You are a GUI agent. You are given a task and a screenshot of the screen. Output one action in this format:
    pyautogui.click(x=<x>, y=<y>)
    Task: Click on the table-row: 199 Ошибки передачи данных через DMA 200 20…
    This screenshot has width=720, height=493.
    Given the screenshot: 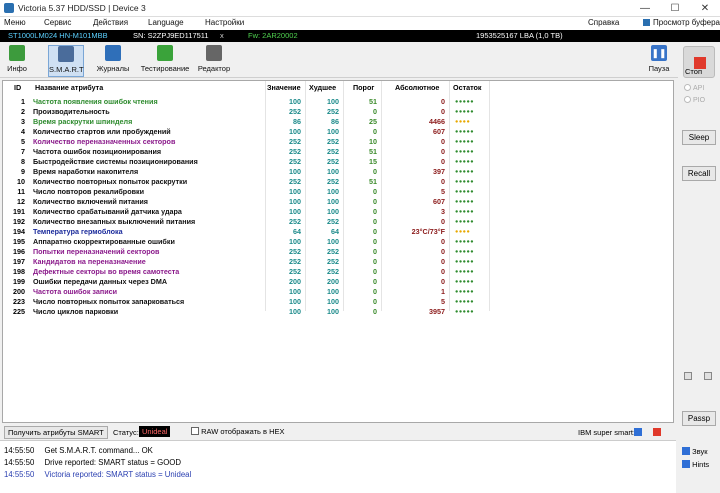 What is the action you would take?
    pyautogui.click(x=338, y=282)
    